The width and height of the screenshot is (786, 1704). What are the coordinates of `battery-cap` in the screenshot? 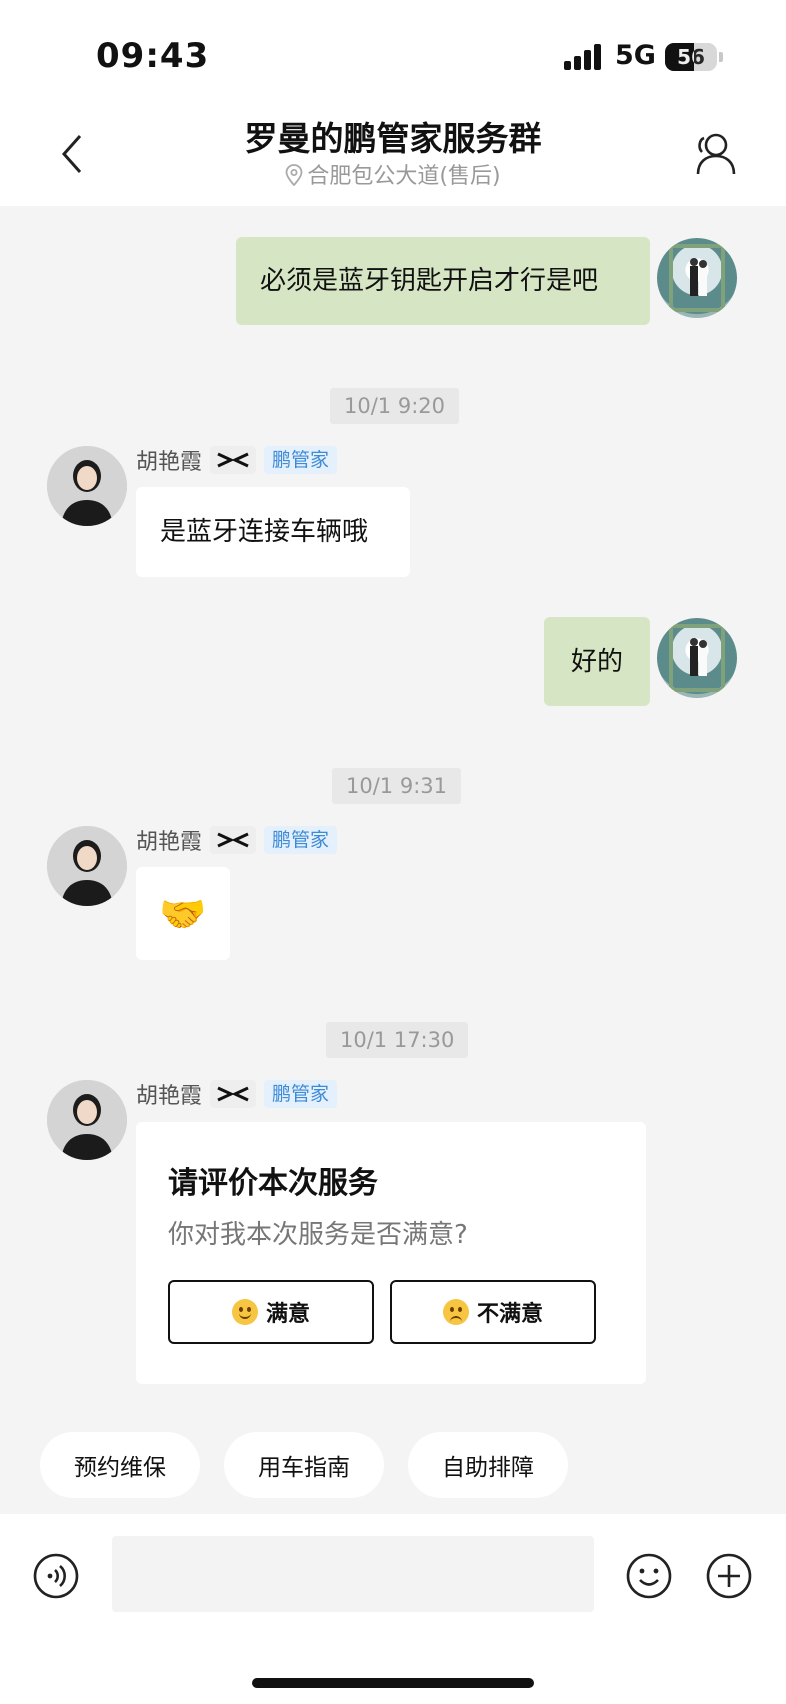 It's located at (721, 57).